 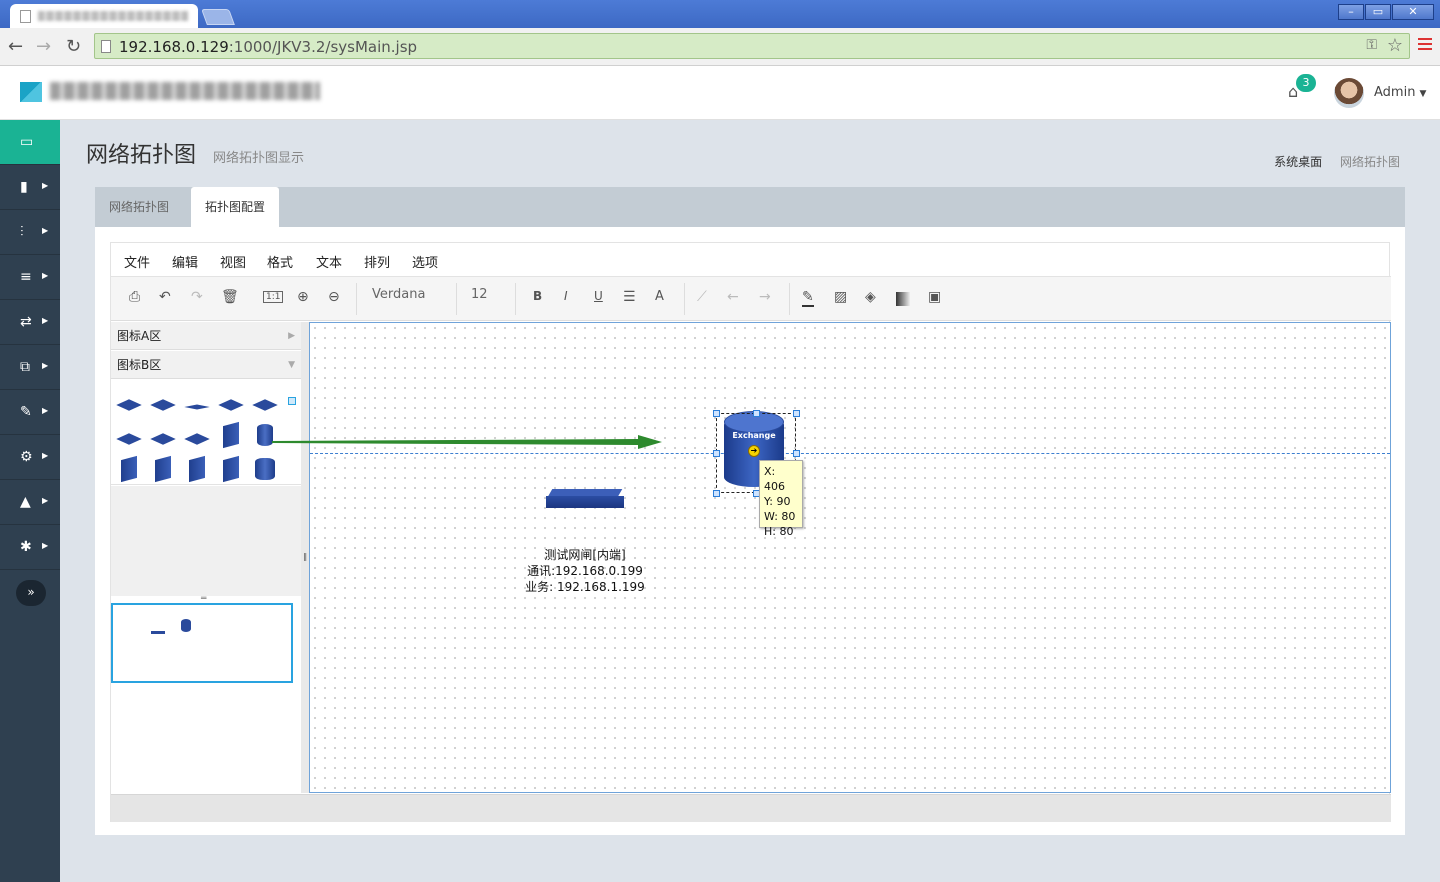 I want to click on sidebar-item-7: ✎ ▶, so click(x=30, y=412).